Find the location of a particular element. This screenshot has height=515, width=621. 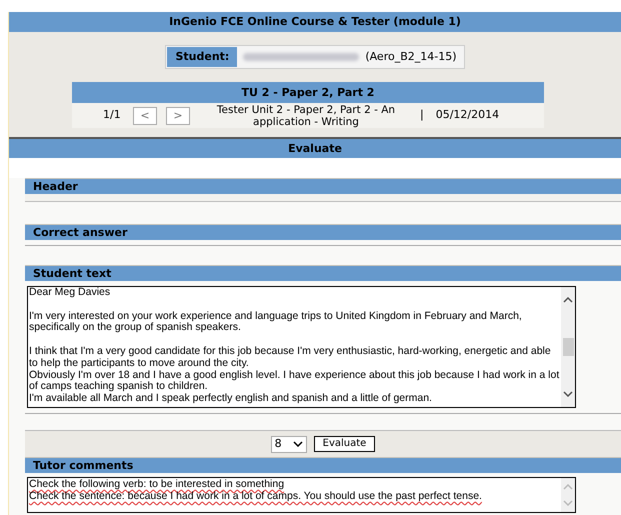

student-label: Student: is located at coordinates (202, 57).